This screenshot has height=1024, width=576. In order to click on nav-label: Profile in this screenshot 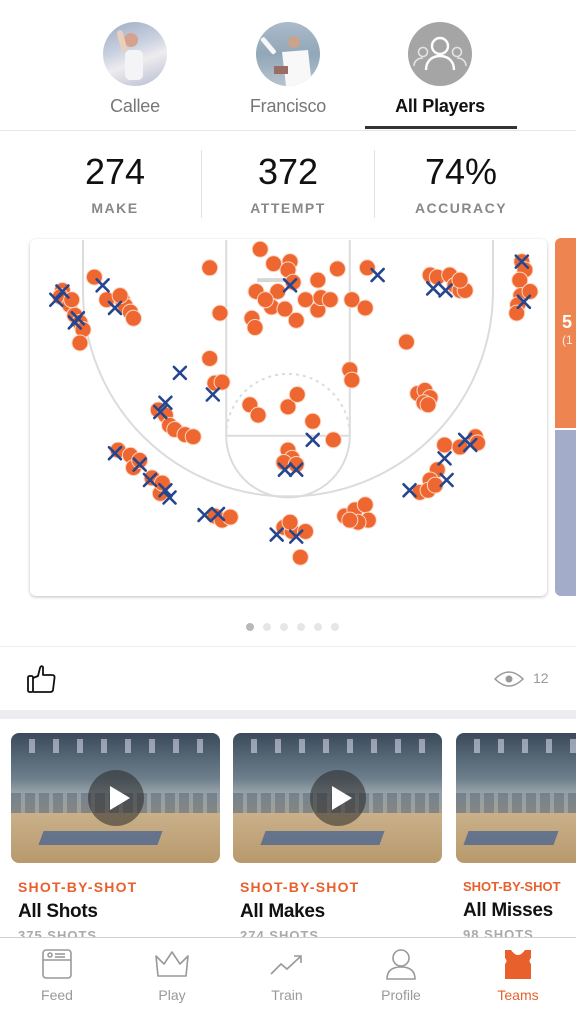, I will do `click(401, 995)`.